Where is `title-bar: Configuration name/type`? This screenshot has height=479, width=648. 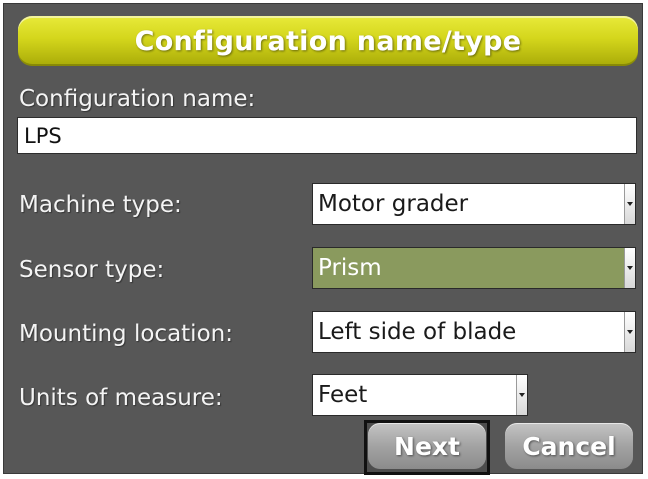 title-bar: Configuration name/type is located at coordinates (328, 41).